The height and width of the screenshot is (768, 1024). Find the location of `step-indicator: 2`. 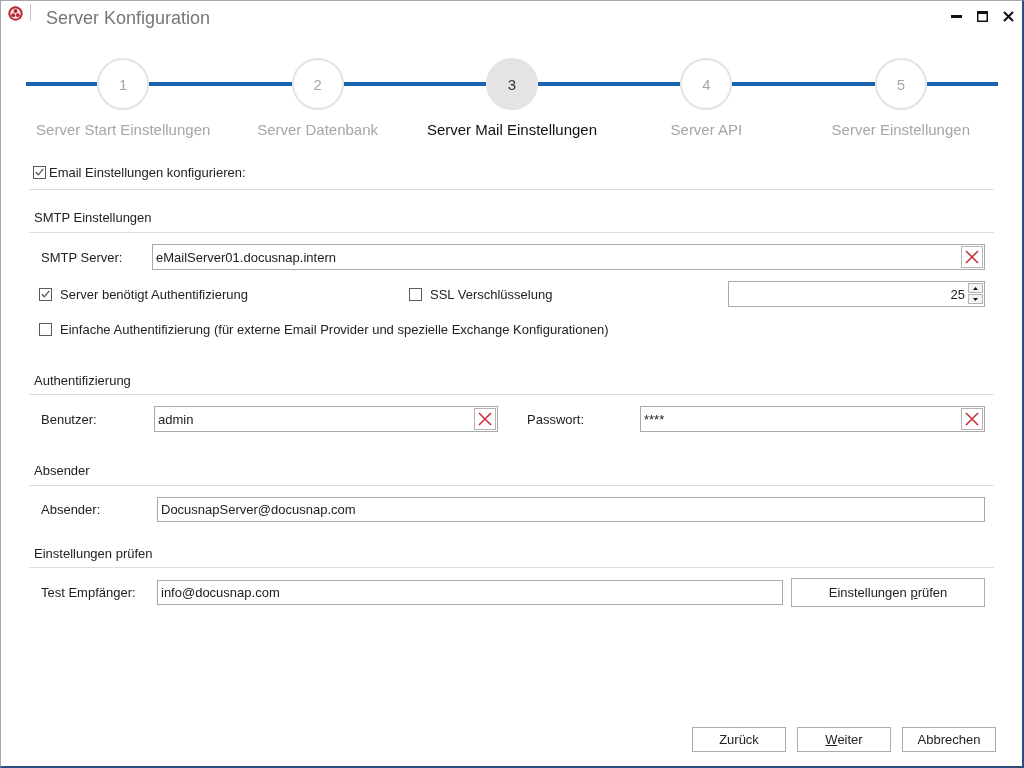

step-indicator: 2 is located at coordinates (317, 84).